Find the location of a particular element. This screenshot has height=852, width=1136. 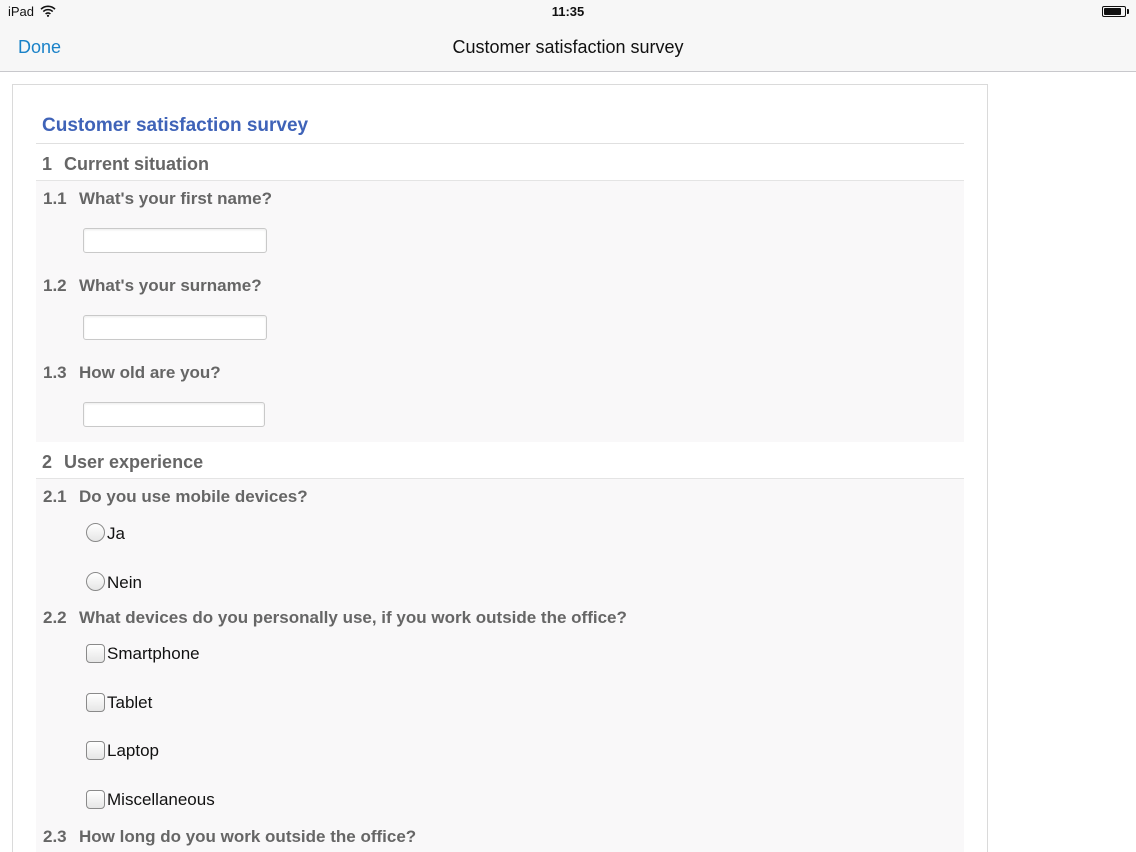

survey-title: Customer satisfaction survey is located at coordinates (175, 125).